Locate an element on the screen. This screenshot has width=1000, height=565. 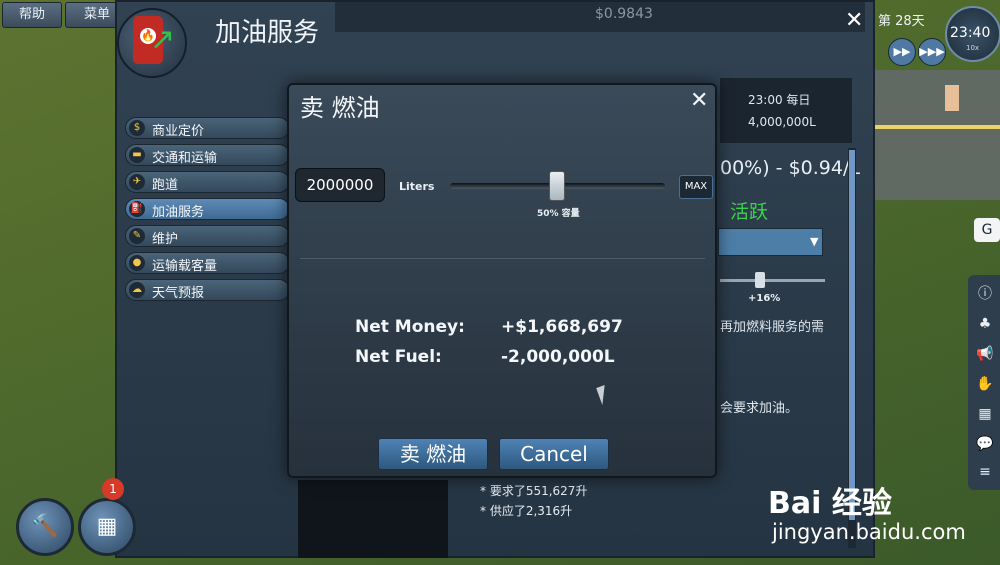
stat-price: $0.9843 is located at coordinates (624, 14).